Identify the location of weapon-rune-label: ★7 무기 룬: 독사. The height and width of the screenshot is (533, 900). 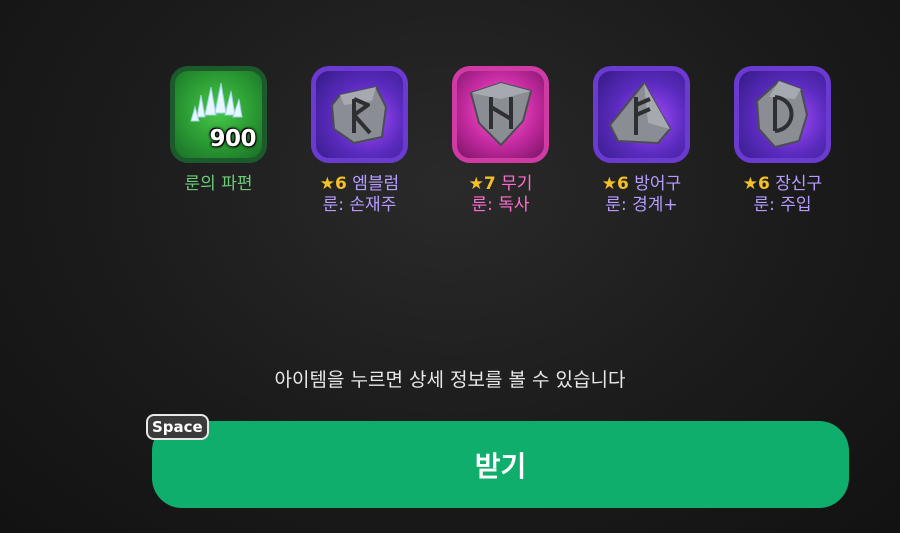
(500, 194).